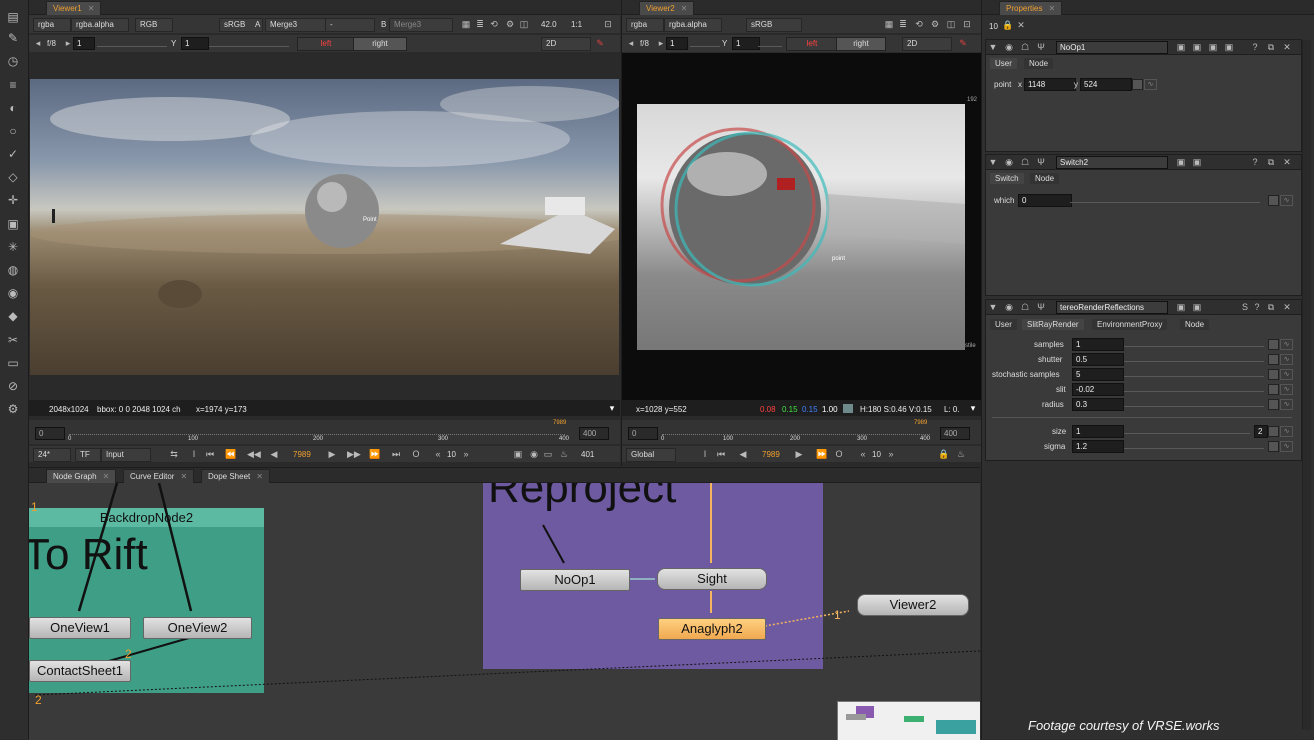  I want to click on metadata-icon: ◆, so click(13, 316).